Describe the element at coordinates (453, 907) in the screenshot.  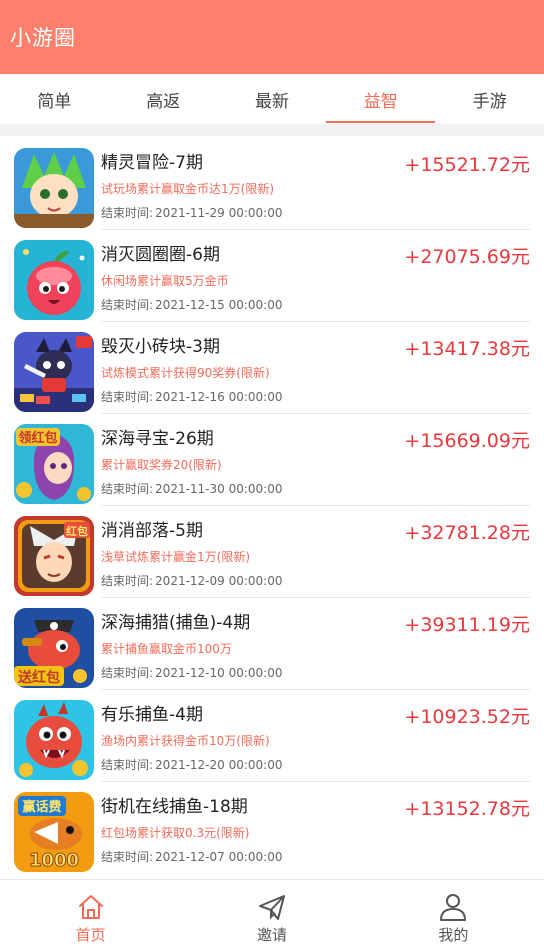
I see `user-icon` at that location.